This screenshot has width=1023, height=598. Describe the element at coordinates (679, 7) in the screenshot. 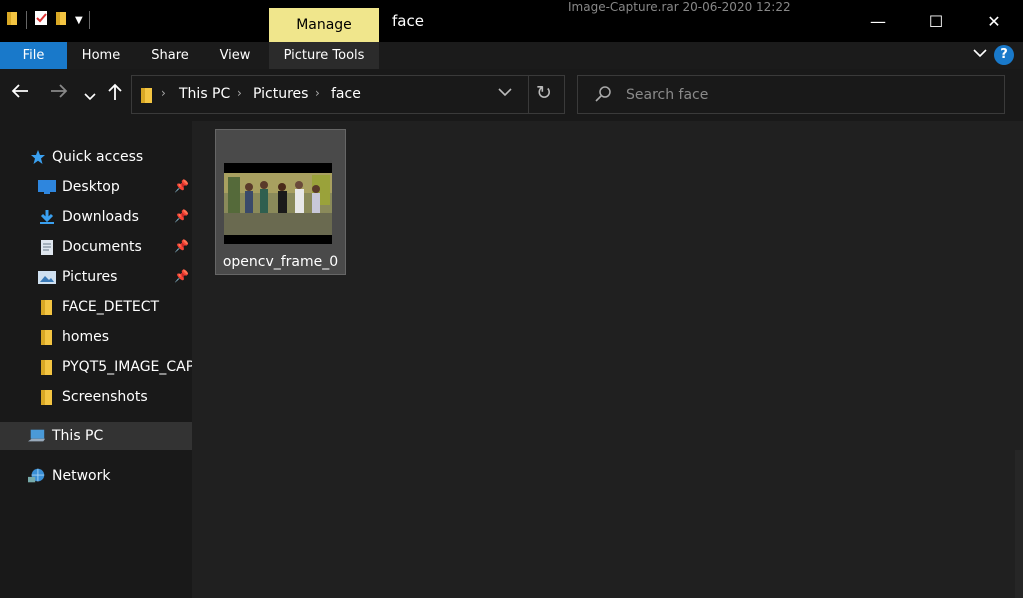

I see `background-window-text: Image-Capture.rar 20-06-2020 12:22` at that location.